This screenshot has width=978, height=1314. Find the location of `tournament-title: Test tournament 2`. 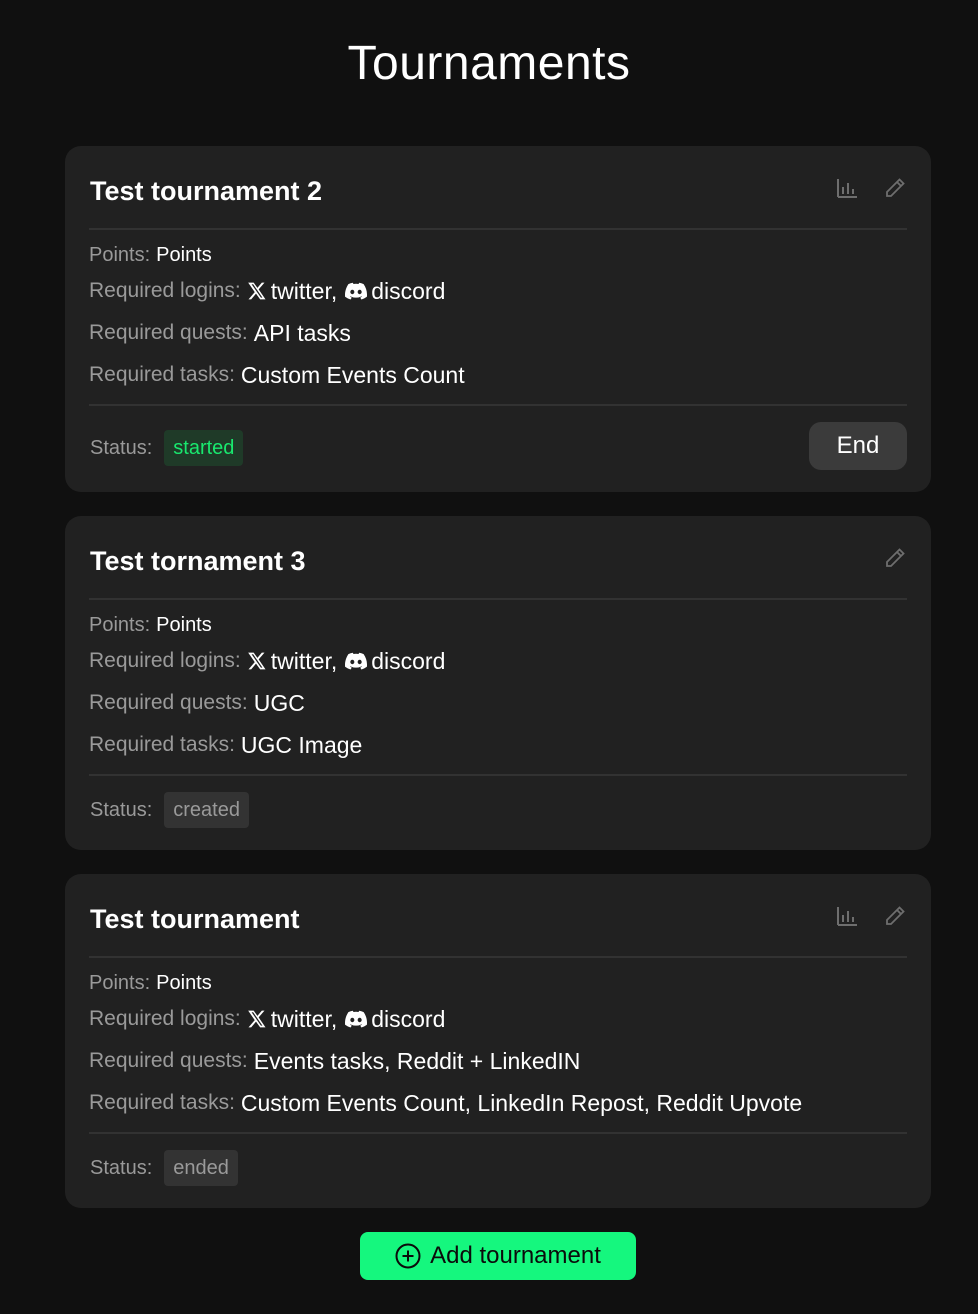

tournament-title: Test tournament 2 is located at coordinates (206, 191).